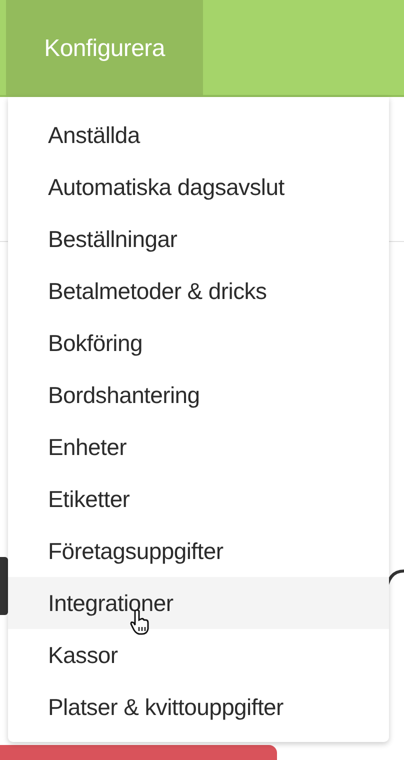  Describe the element at coordinates (198, 447) in the screenshot. I see `menu-item: Enheter` at that location.